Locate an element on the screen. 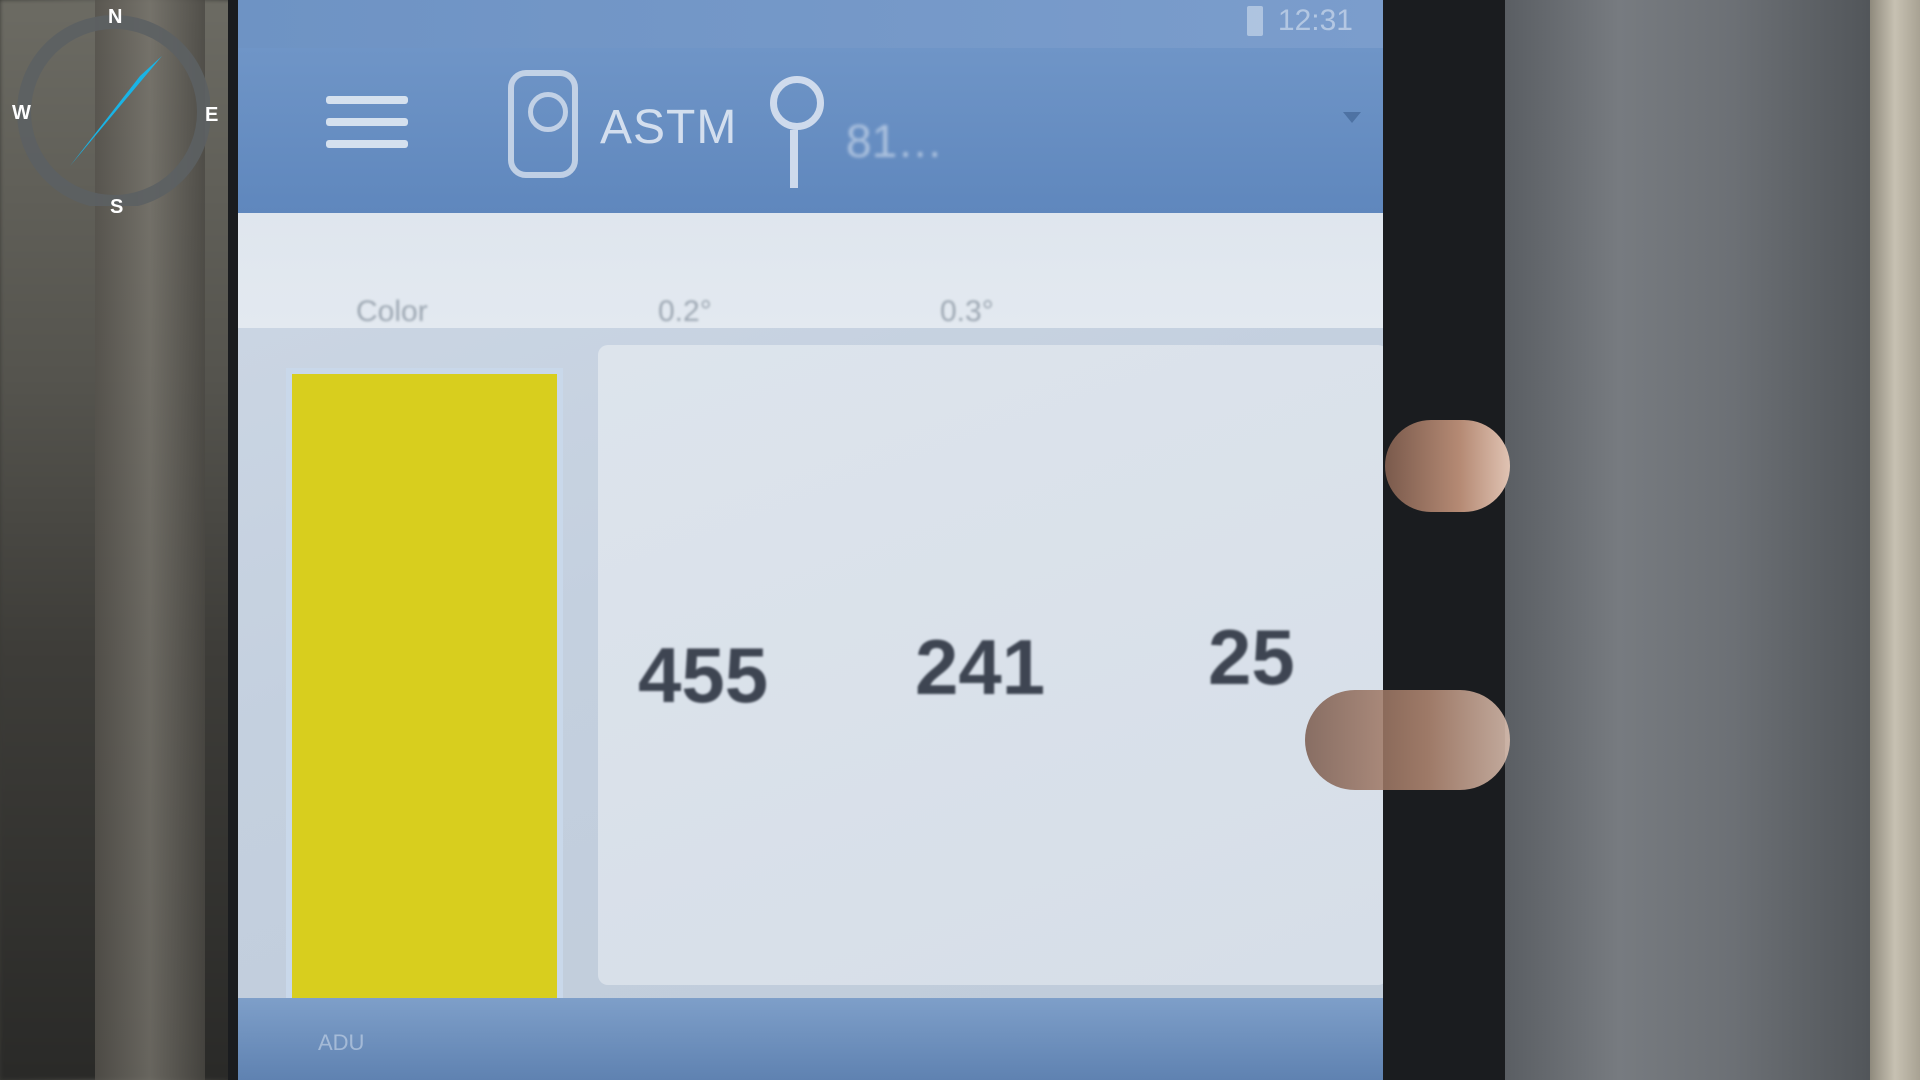  compass-dial-icon is located at coordinates (114, 112).